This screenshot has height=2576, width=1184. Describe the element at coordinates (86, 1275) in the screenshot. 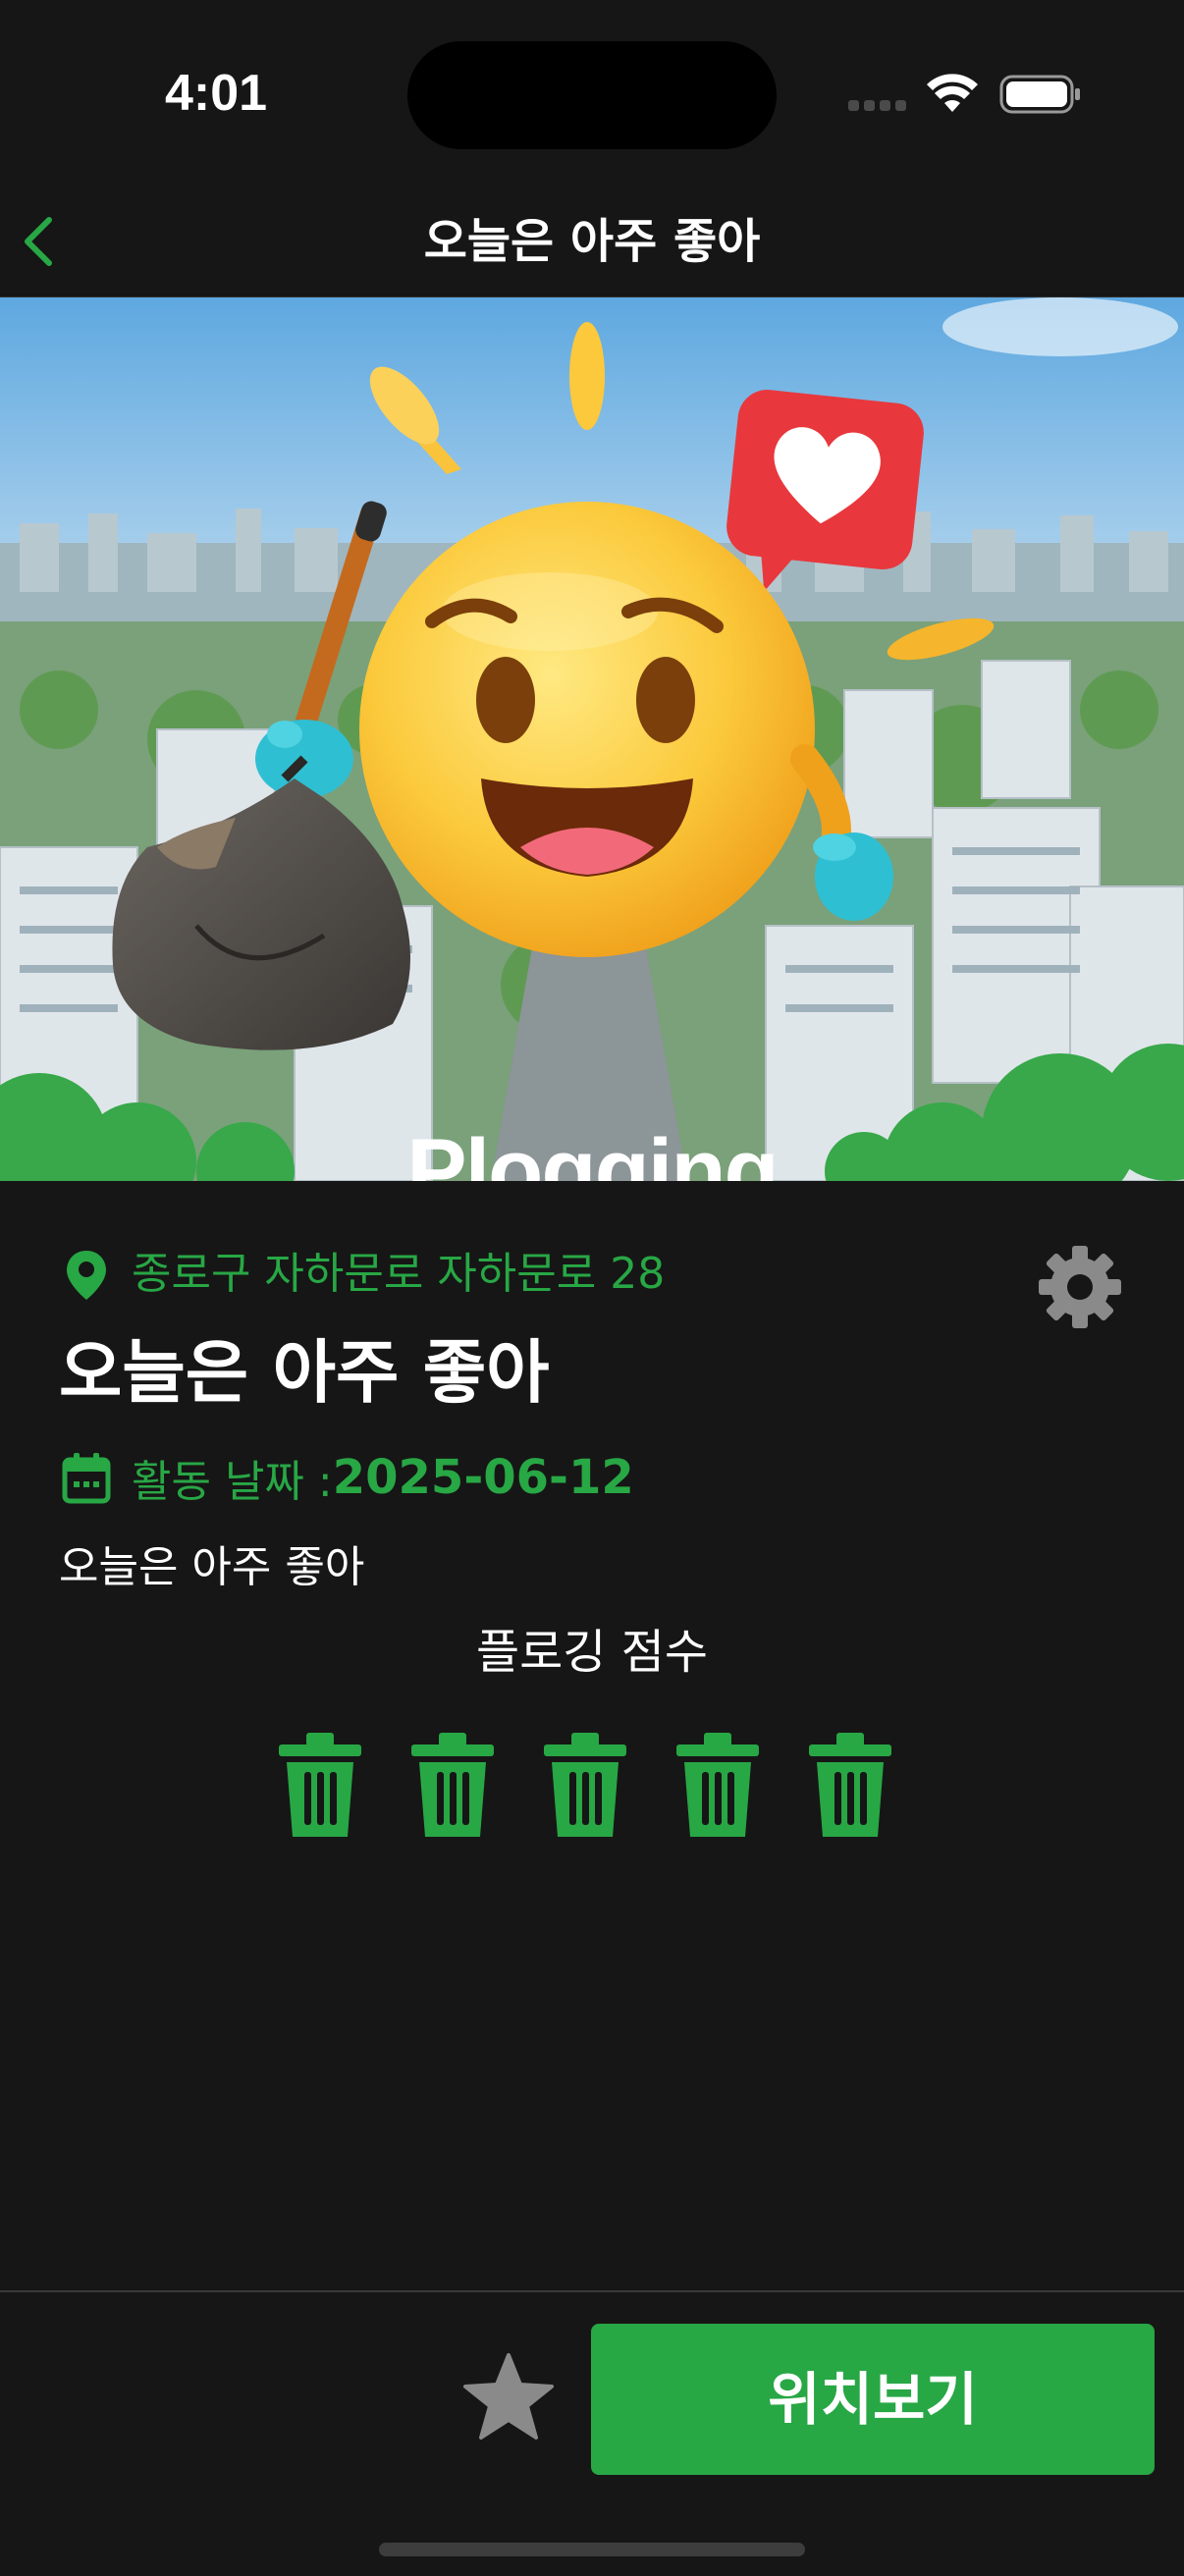

I see `location-pin-icon` at that location.